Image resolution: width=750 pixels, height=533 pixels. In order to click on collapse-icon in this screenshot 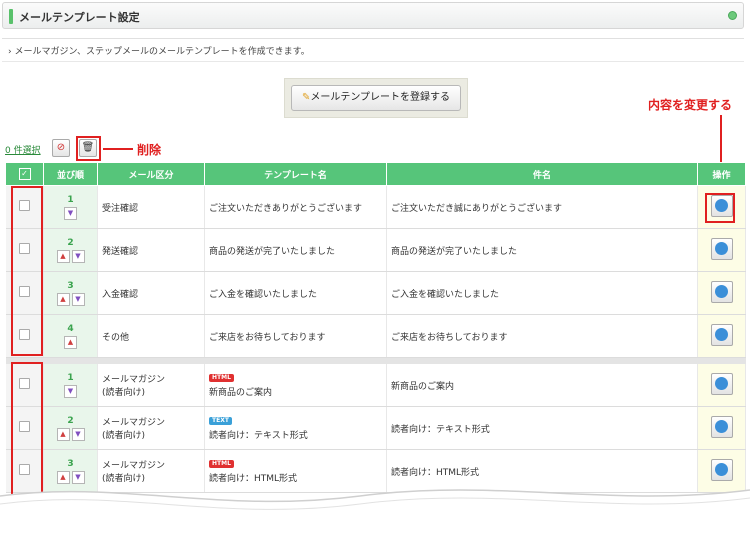, I will do `click(732, 15)`.